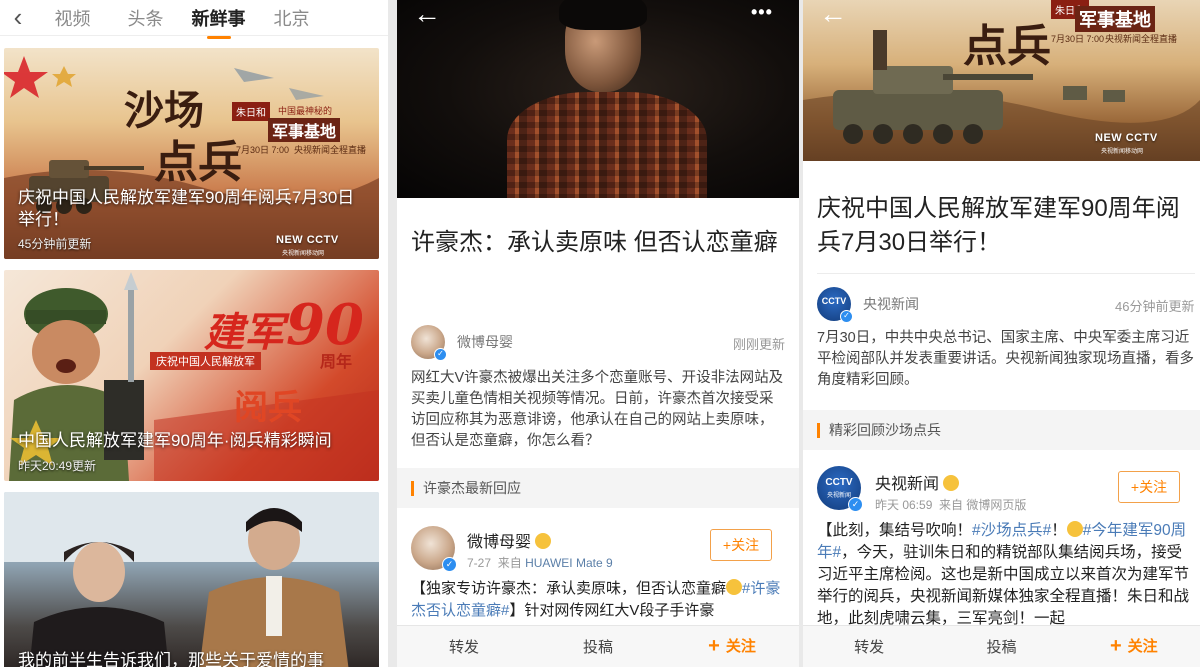 This screenshot has width=1200, height=667. What do you see at coordinates (57, 466) in the screenshot?
I see `card-update-time: 昨天20:49更新` at bounding box center [57, 466].